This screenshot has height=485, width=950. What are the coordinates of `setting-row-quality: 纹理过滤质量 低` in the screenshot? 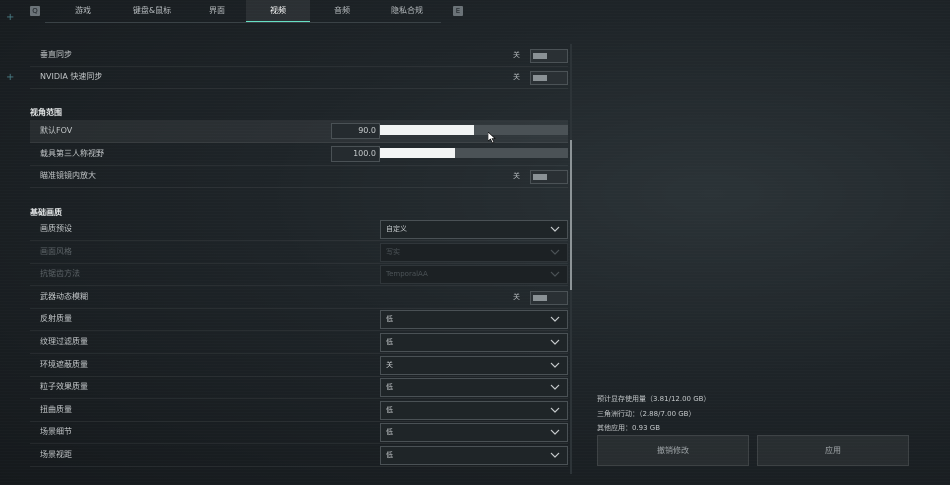 It's located at (299, 342).